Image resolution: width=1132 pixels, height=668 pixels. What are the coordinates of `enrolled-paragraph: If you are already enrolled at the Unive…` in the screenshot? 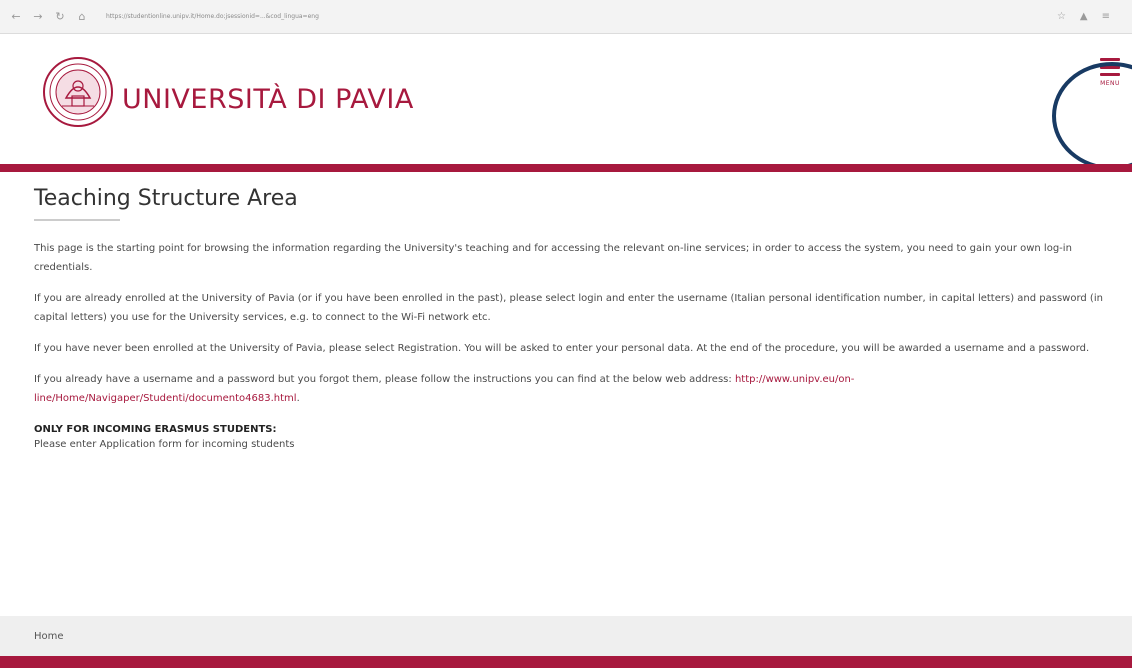 It's located at (568, 308).